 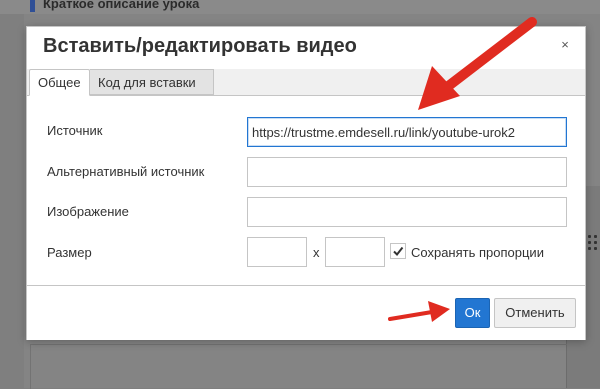 I want to click on ok-button: Ок, so click(x=472, y=313).